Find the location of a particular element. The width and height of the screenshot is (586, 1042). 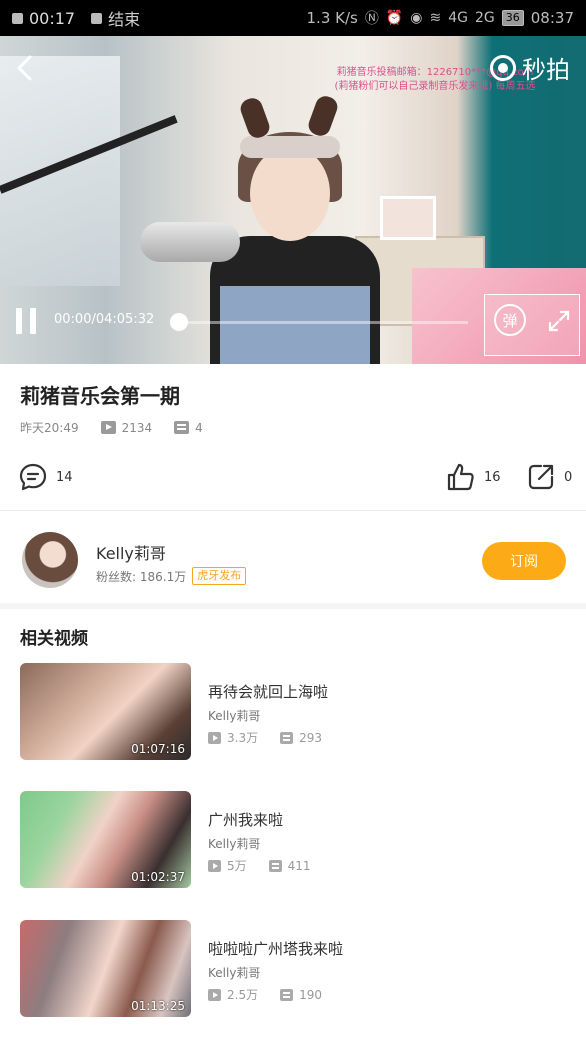

video-scene-face is located at coordinates (290, 193).